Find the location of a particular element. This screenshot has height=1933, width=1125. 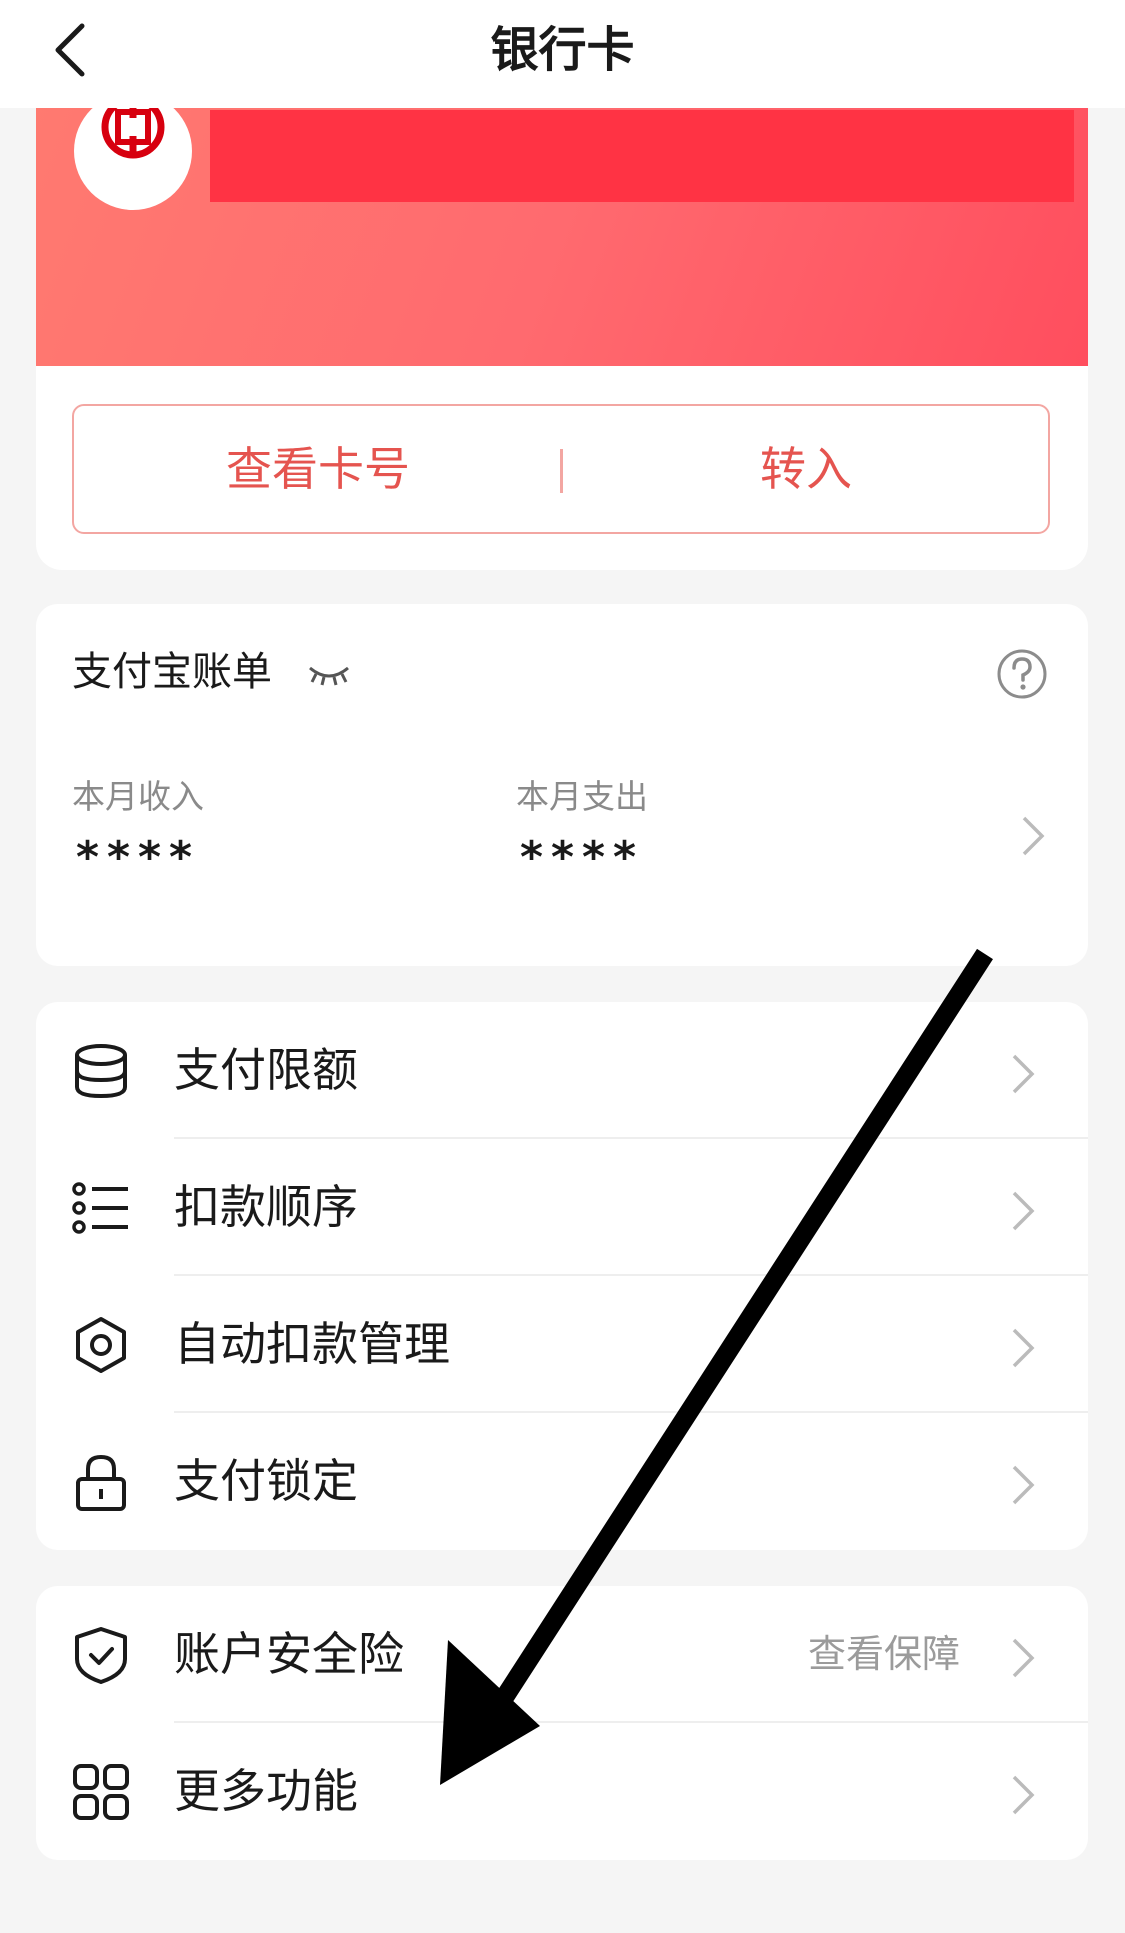

grid-icon is located at coordinates (101, 1792).